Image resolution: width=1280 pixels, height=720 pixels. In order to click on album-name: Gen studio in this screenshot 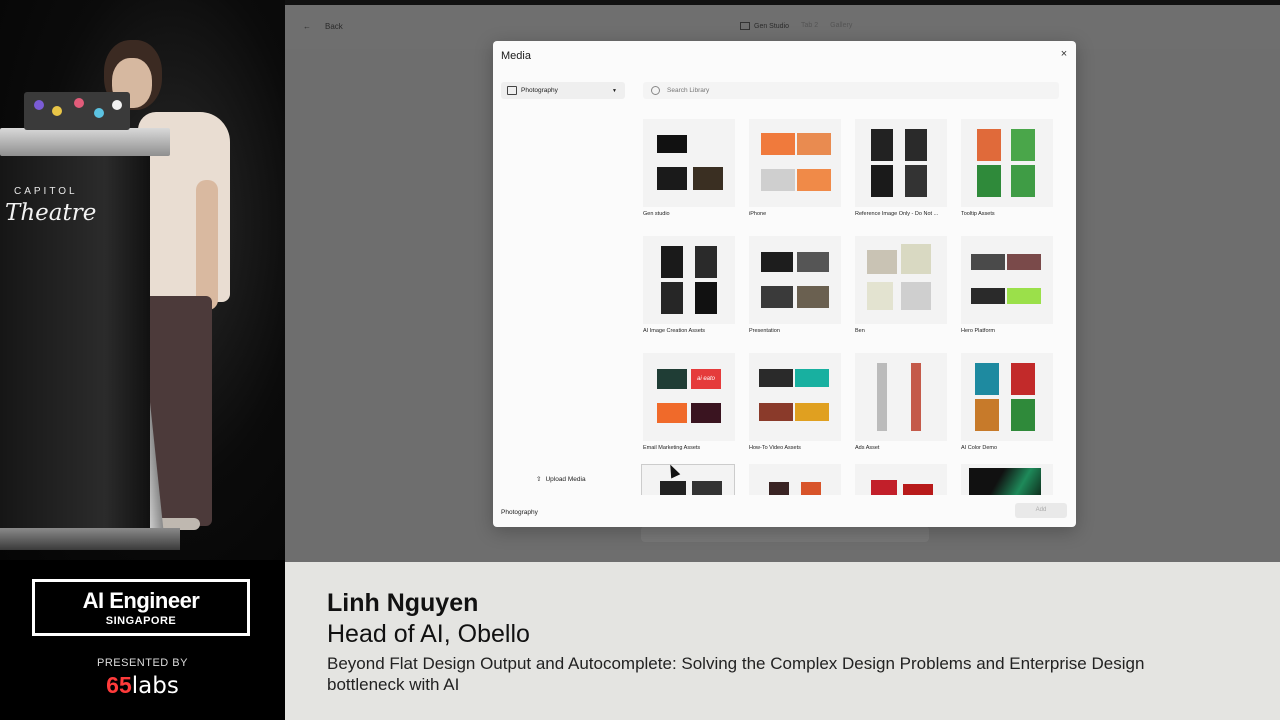, I will do `click(656, 214)`.